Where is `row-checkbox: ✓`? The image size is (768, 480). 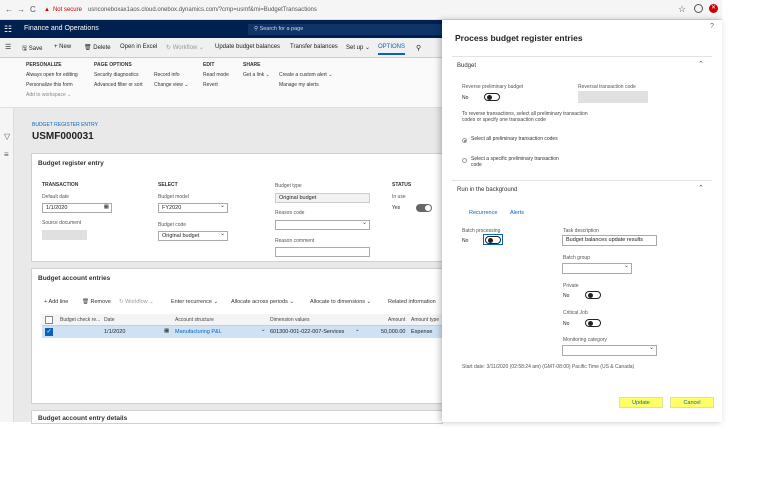
row-checkbox: ✓ is located at coordinates (49, 332).